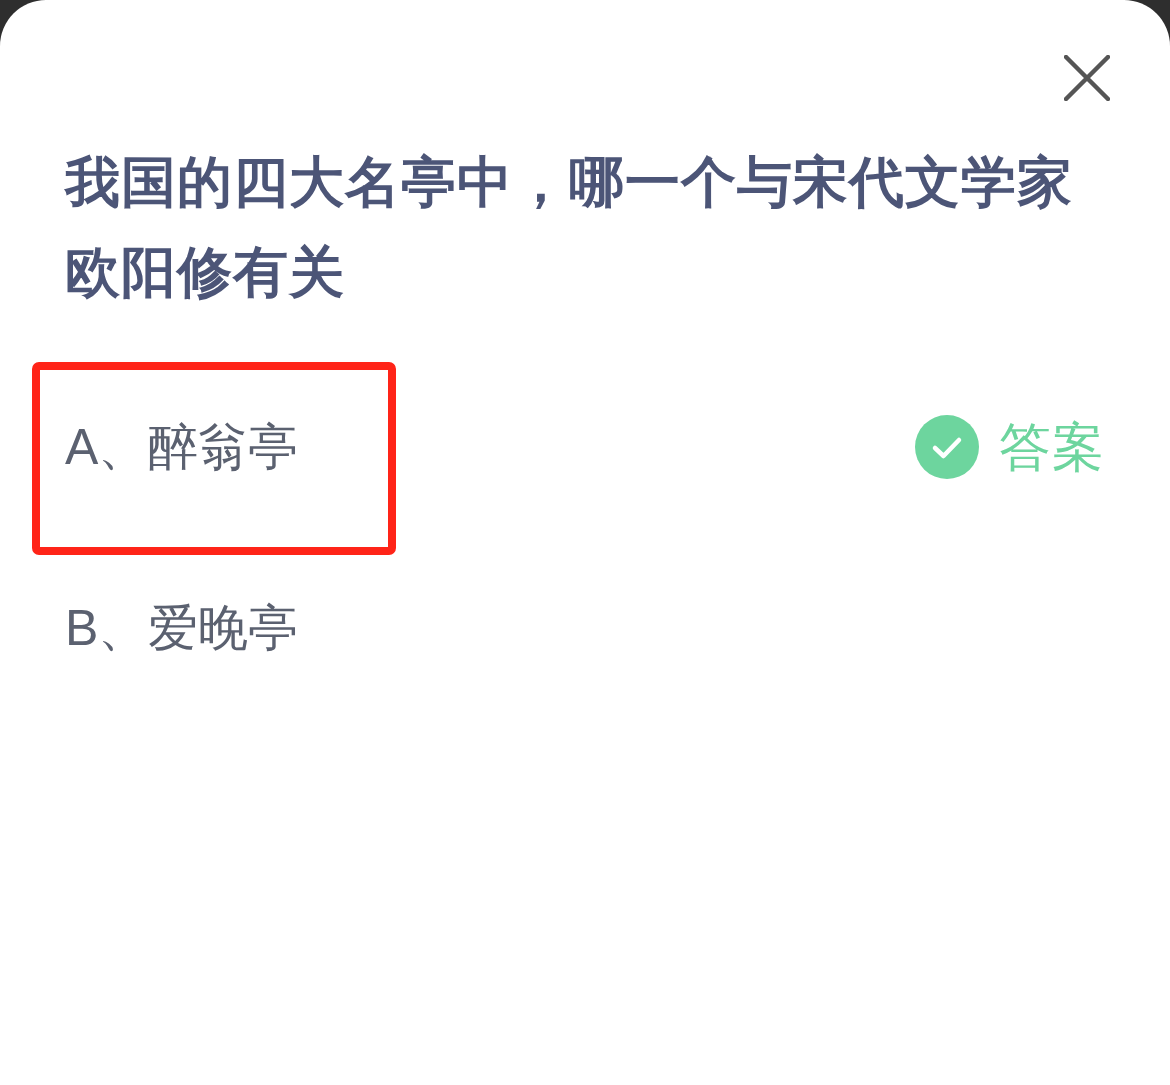 This screenshot has height=1085, width=1170. Describe the element at coordinates (226, 447) in the screenshot. I see `option-text: A、醉翁亭` at that location.